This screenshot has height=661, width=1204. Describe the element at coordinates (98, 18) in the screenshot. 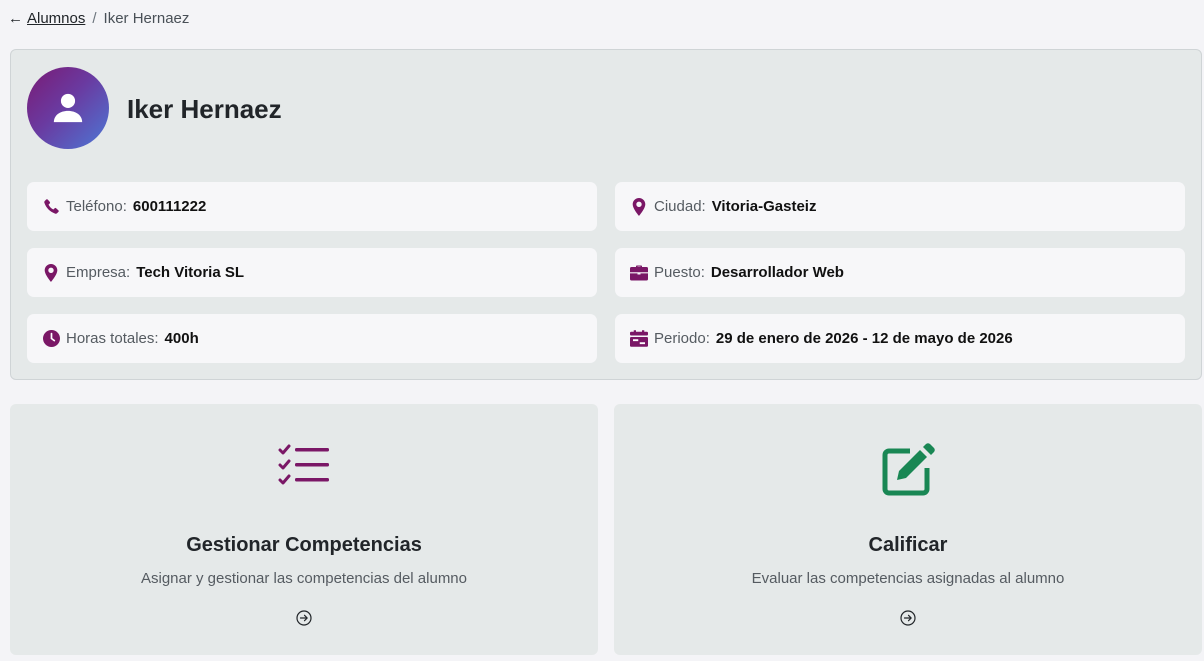

I see `breadcrumb: ← Alumnos / Iker Hernaez` at that location.